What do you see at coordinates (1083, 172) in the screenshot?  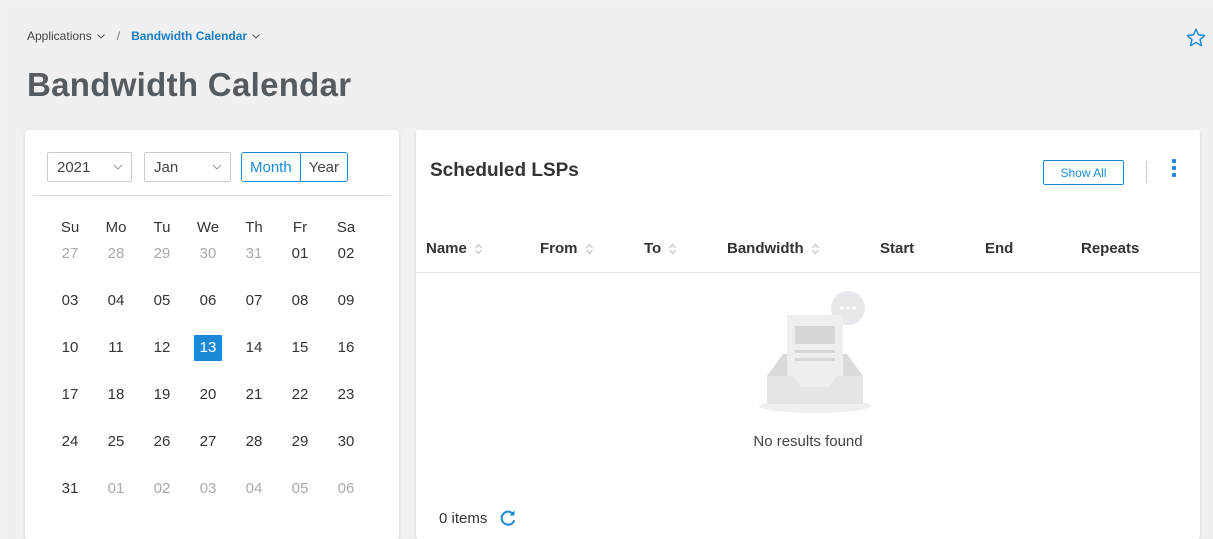 I see `show-all-button: Show All` at bounding box center [1083, 172].